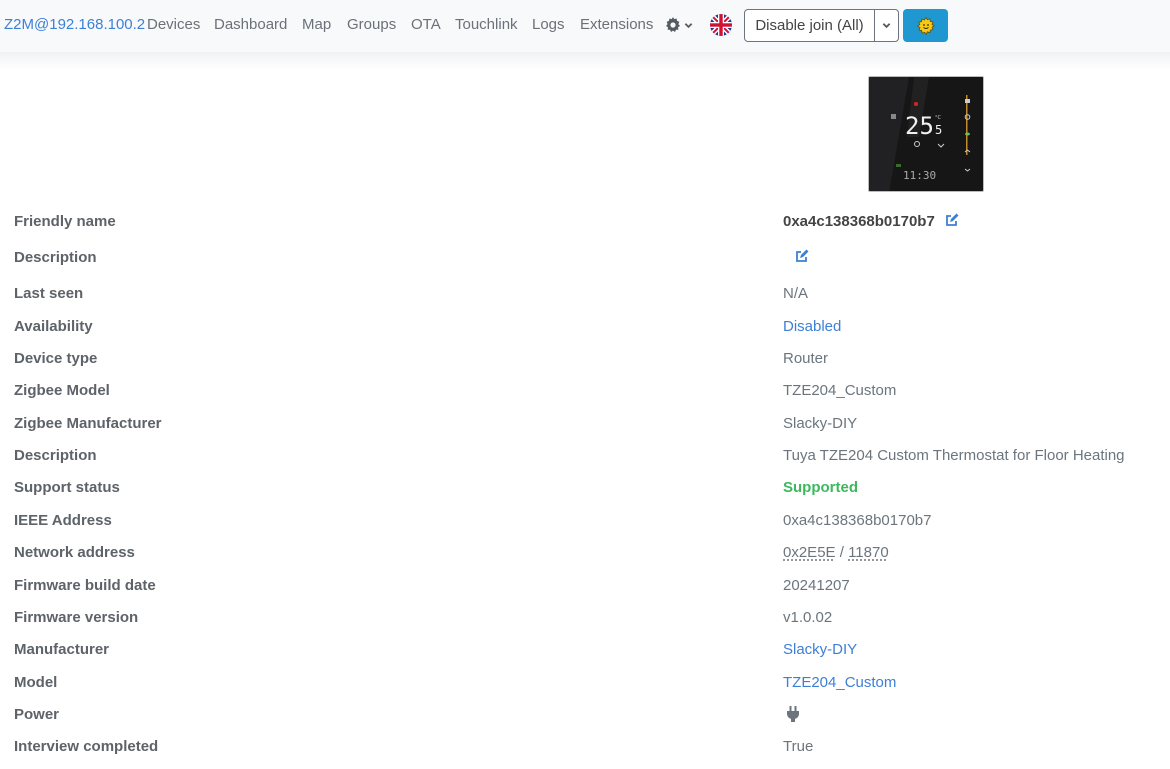 This screenshot has width=1170, height=769. I want to click on row-zigbee-model: Zigbee Model TZE204_Custom, so click(585, 394).